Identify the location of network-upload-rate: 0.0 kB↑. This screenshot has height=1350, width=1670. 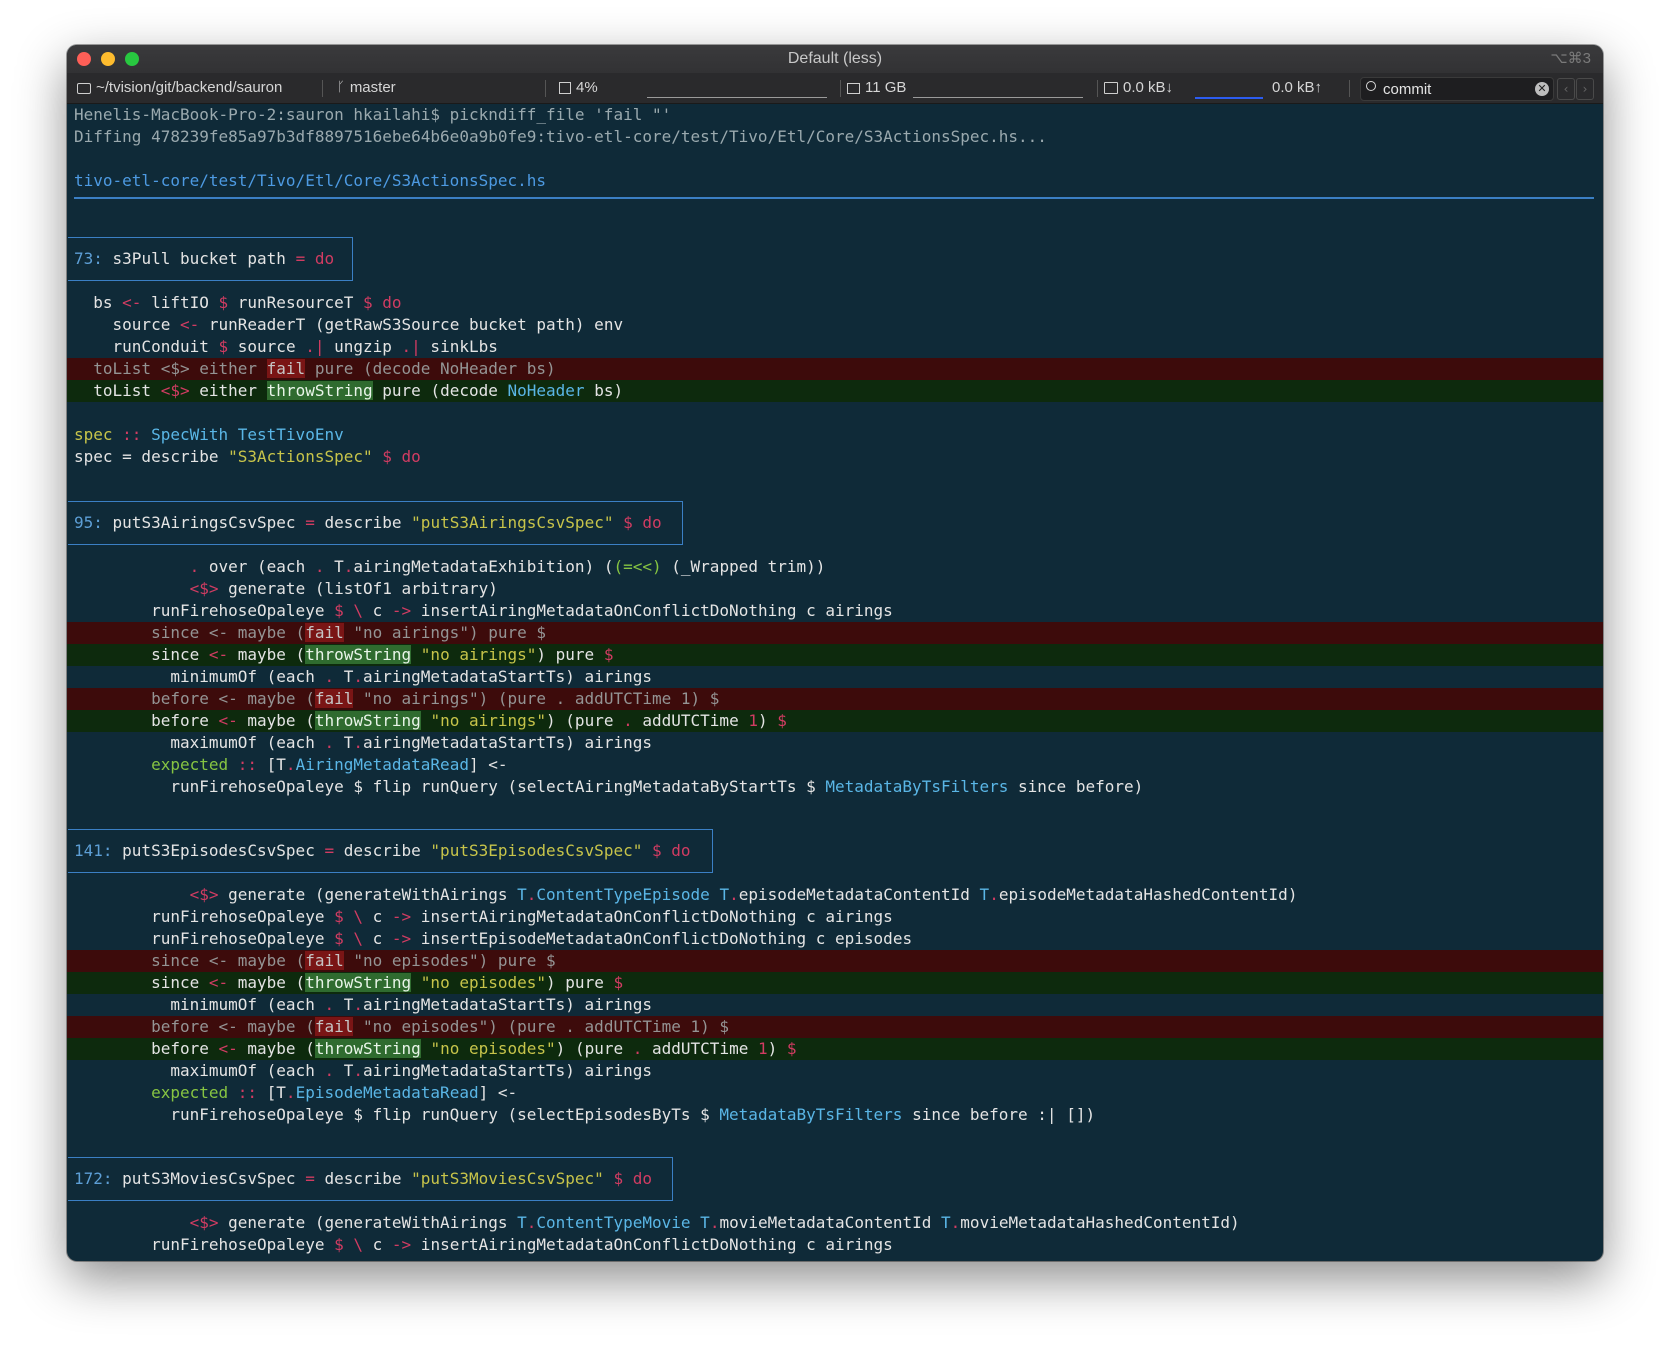
(1297, 87).